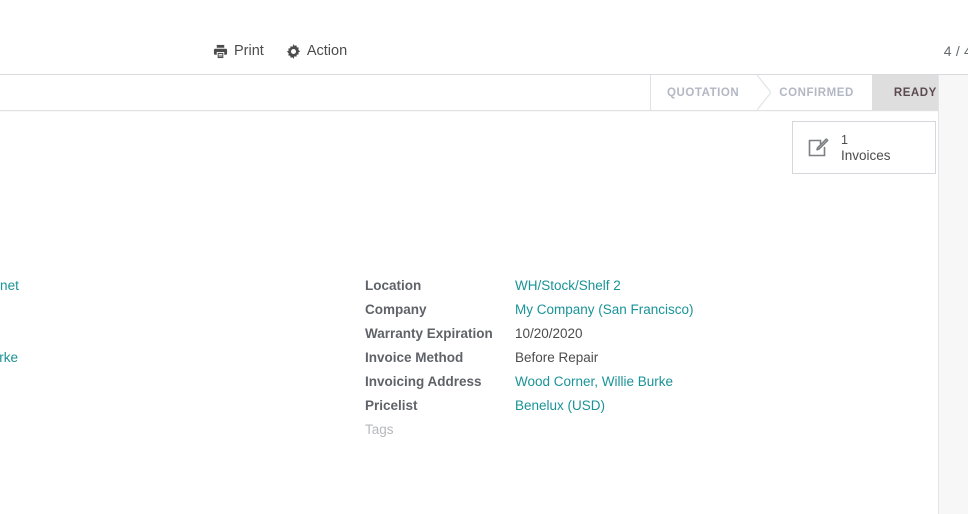 Image resolution: width=968 pixels, height=514 pixels. What do you see at coordinates (568, 285) in the screenshot?
I see `location-value: WH/Stock/Shelf 2` at bounding box center [568, 285].